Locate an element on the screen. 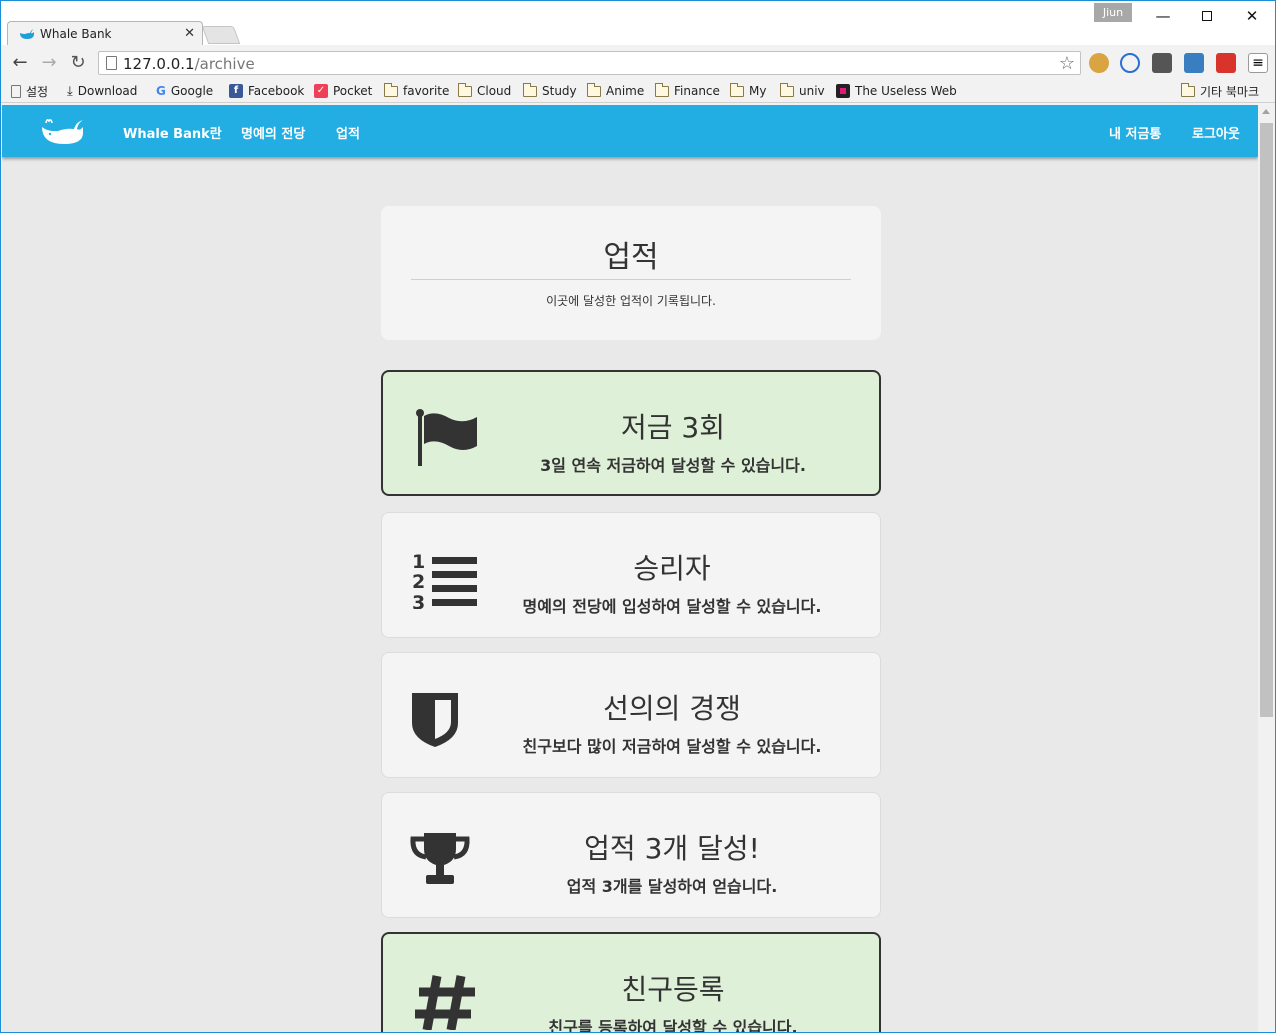  achievement-title: 친구등록 is located at coordinates (673, 989).